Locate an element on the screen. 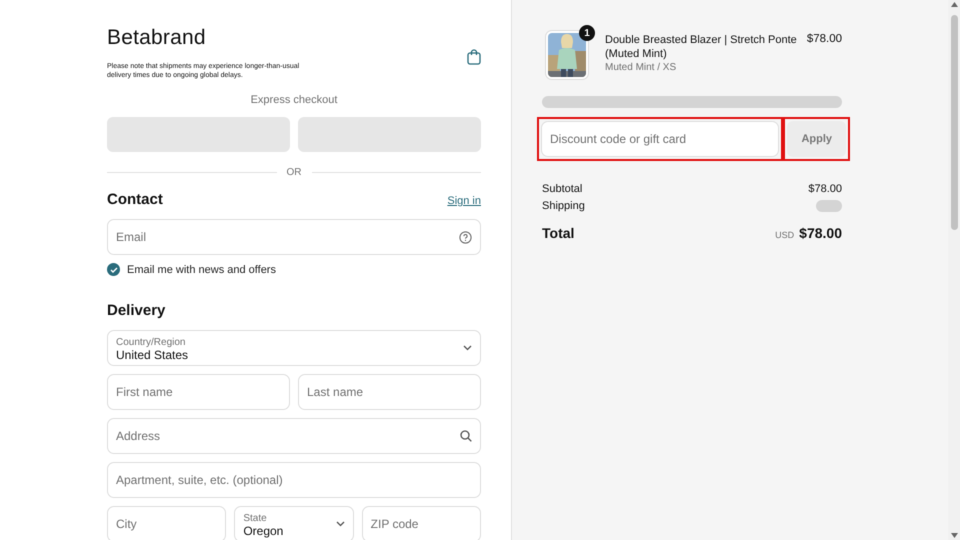 This screenshot has height=540, width=960. product-price: $78.00 is located at coordinates (824, 38).